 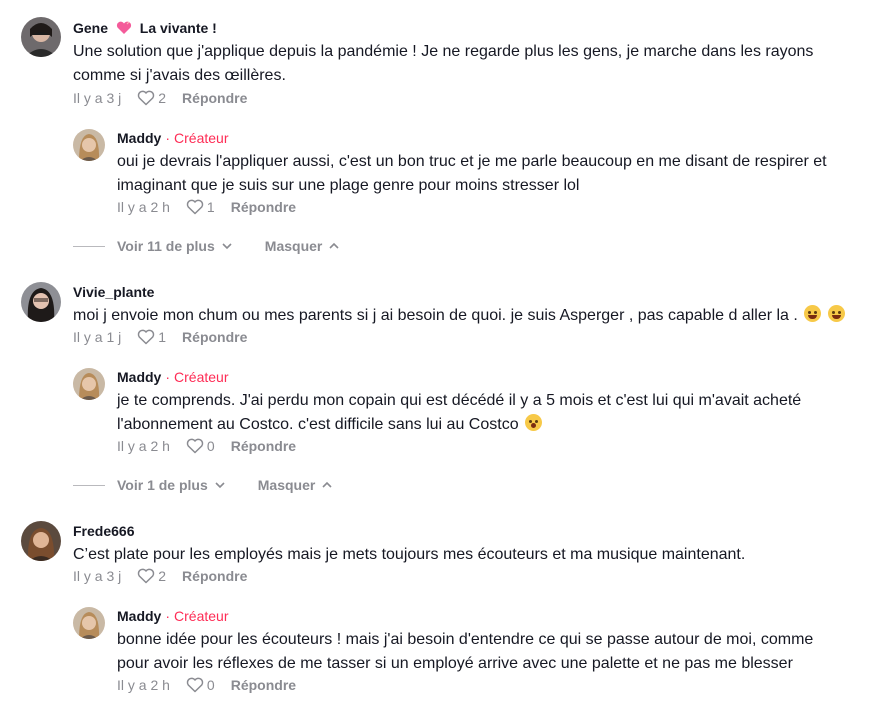 I want to click on comment-time: Il y a 1 j, so click(x=97, y=337).